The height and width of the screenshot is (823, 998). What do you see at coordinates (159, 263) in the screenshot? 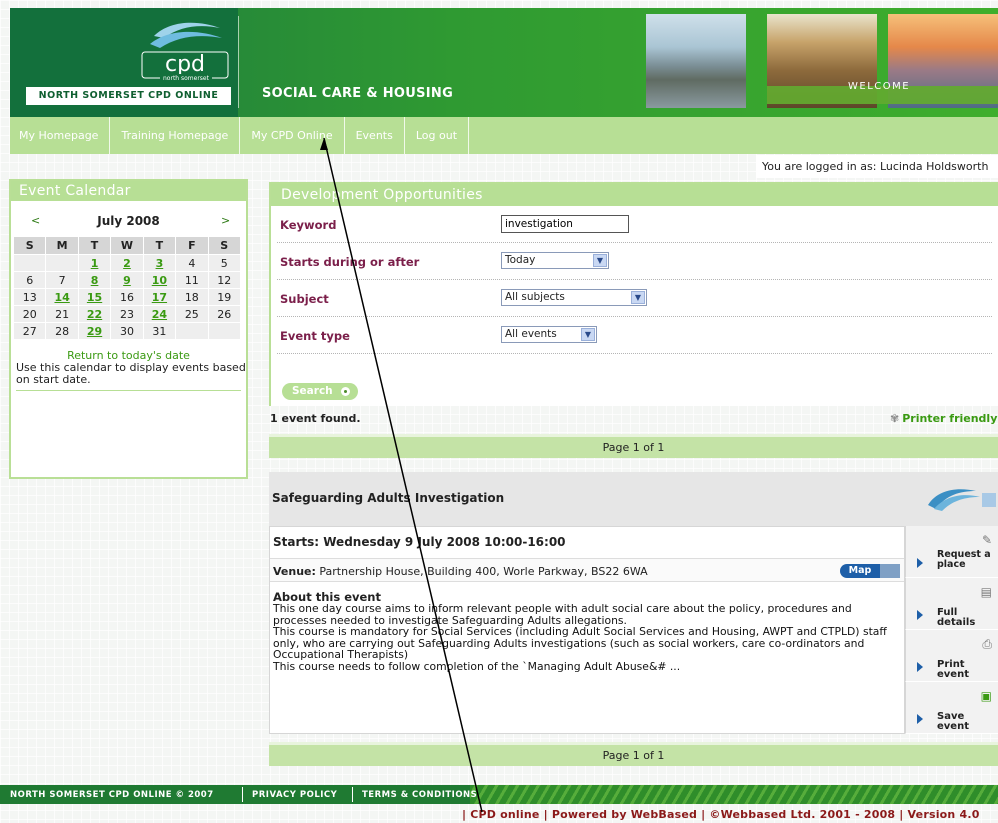
I see `calendar-day-with-events: 3` at bounding box center [159, 263].